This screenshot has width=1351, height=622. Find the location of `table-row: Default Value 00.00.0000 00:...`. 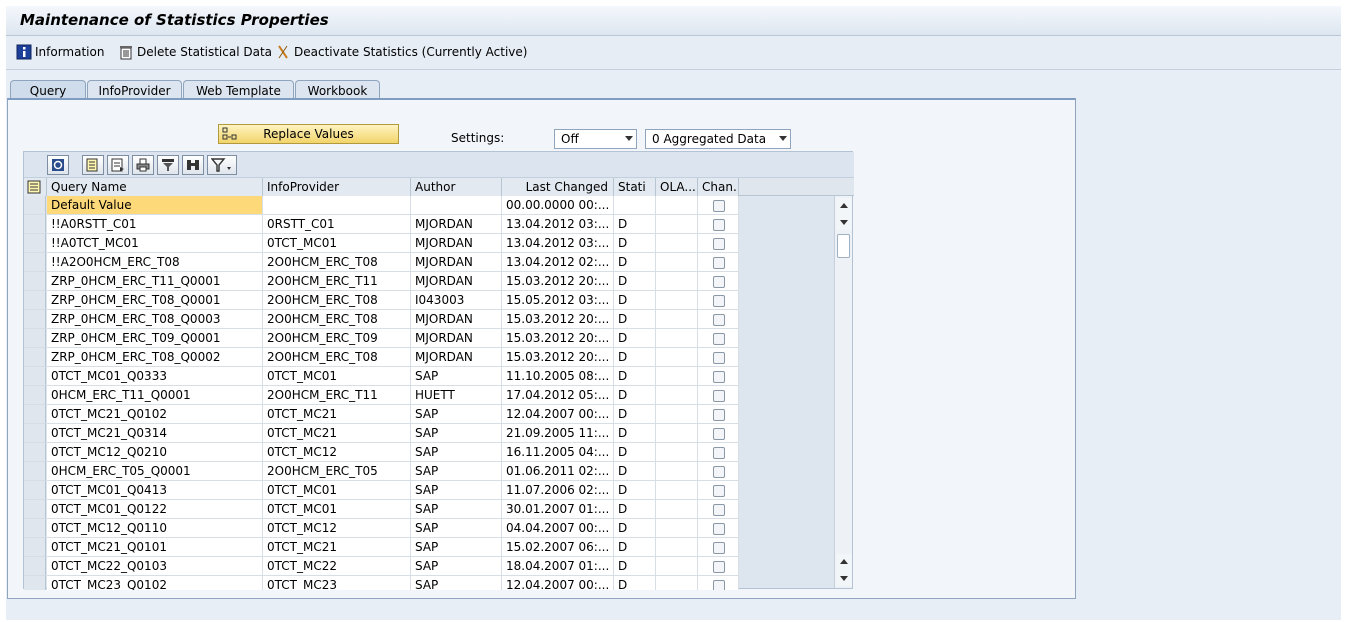

table-row: Default Value 00.00.0000 00:... is located at coordinates (381, 205).